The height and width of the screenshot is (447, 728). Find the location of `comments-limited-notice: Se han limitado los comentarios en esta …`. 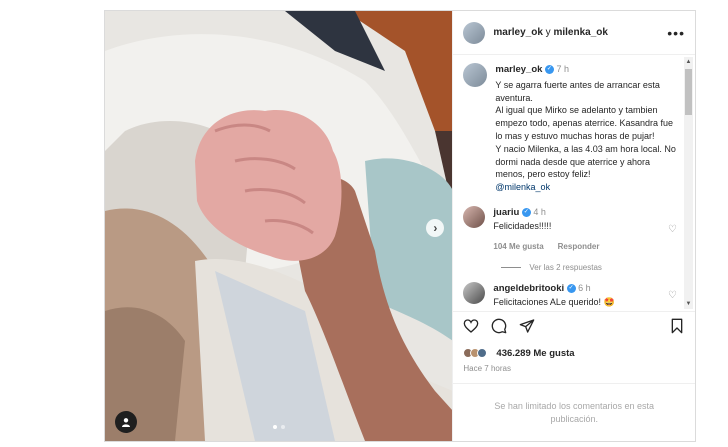

comments-limited-notice: Se han limitado los comentarios en esta … is located at coordinates (574, 412).